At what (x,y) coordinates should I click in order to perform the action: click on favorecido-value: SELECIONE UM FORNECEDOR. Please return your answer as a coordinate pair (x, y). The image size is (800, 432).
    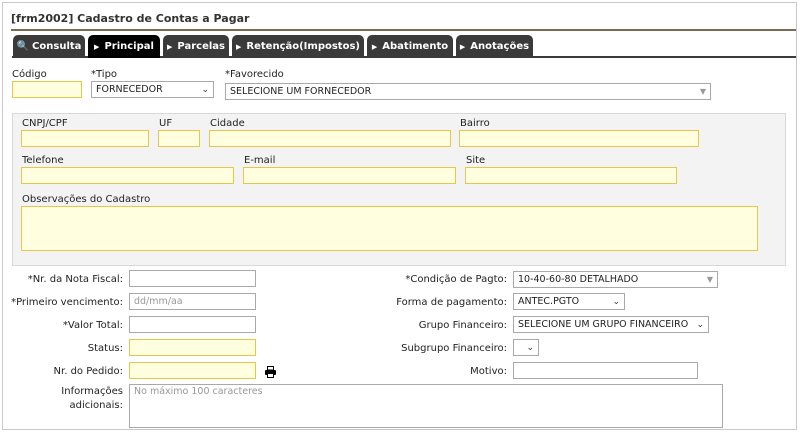
    Looking at the image, I should click on (301, 91).